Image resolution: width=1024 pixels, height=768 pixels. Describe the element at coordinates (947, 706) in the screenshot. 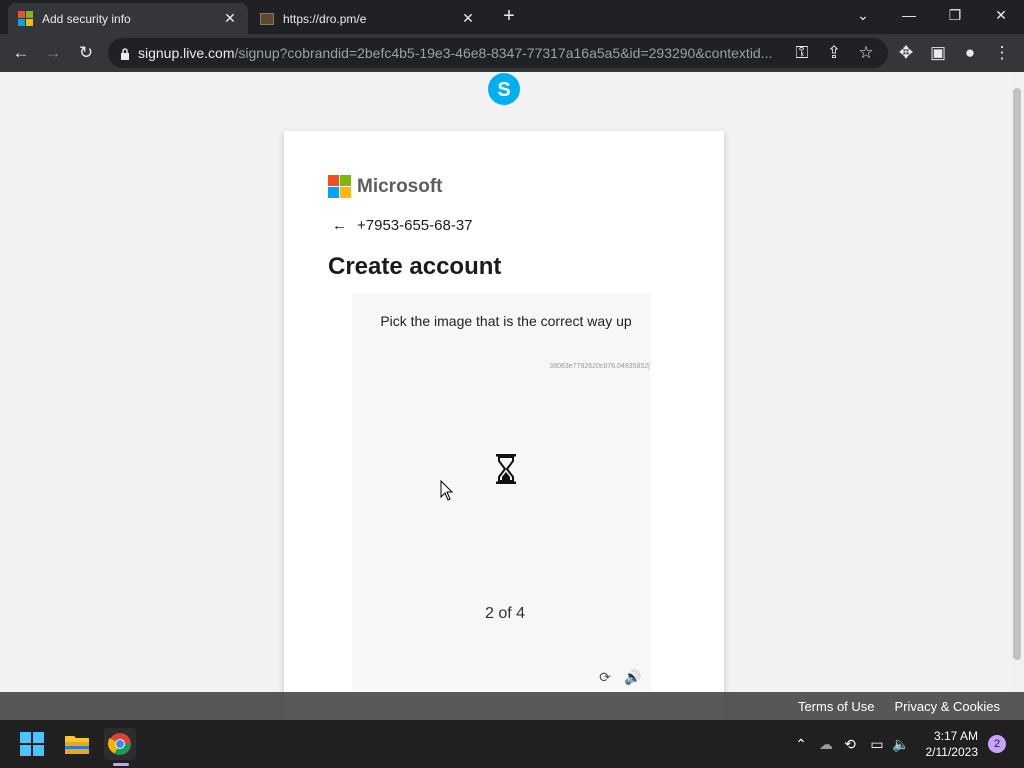

I see `privacy-cookies-link: Privacy & Cookies` at that location.